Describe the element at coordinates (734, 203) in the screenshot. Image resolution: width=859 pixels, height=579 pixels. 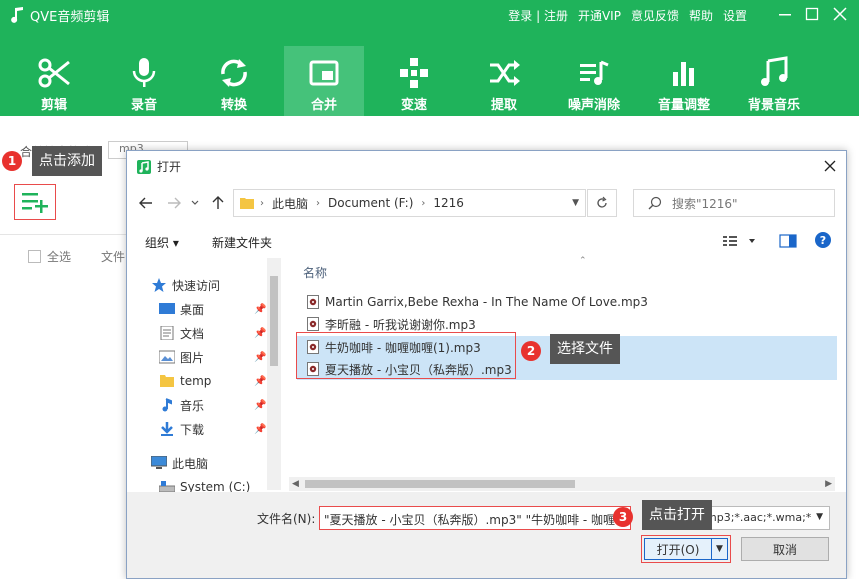
I see `search-box: 搜索"1216"` at that location.